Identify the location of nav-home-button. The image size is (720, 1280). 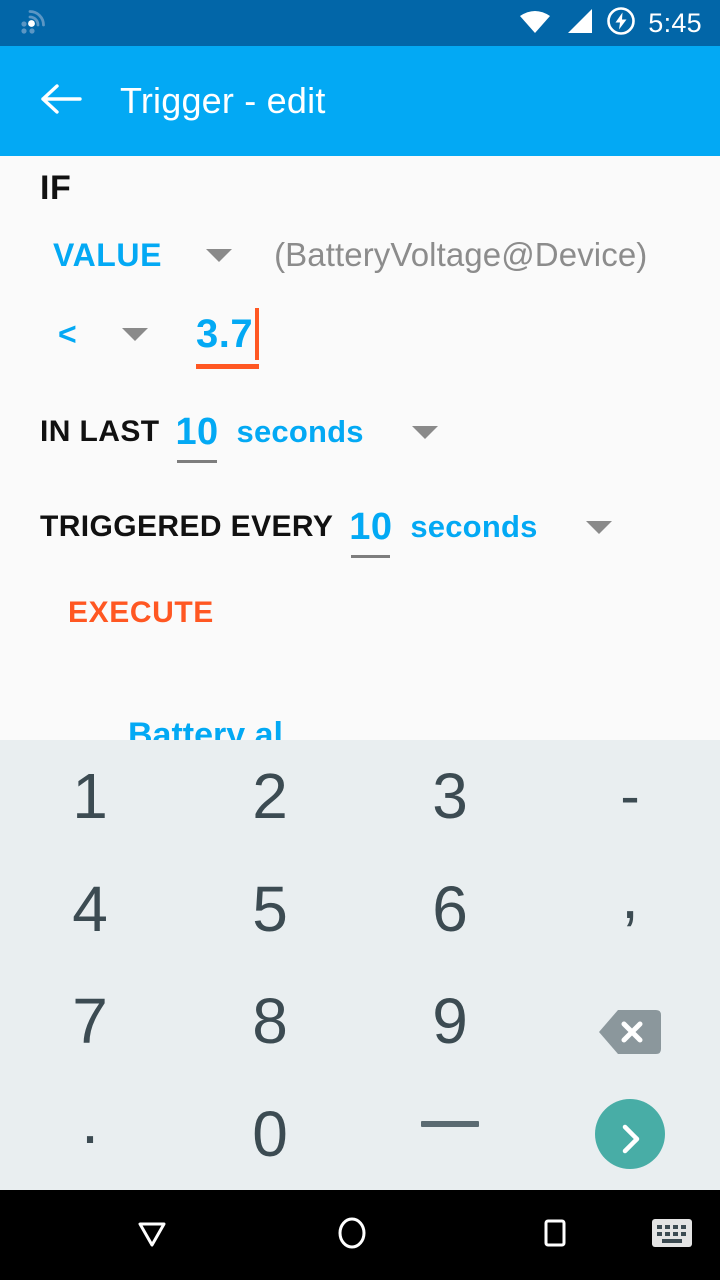
(352, 1235).